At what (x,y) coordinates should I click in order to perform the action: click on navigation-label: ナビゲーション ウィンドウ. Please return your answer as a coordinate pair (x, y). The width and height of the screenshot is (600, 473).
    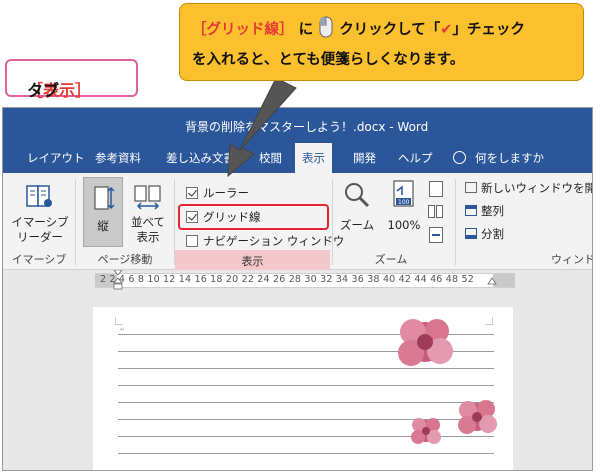
    Looking at the image, I should click on (274, 241).